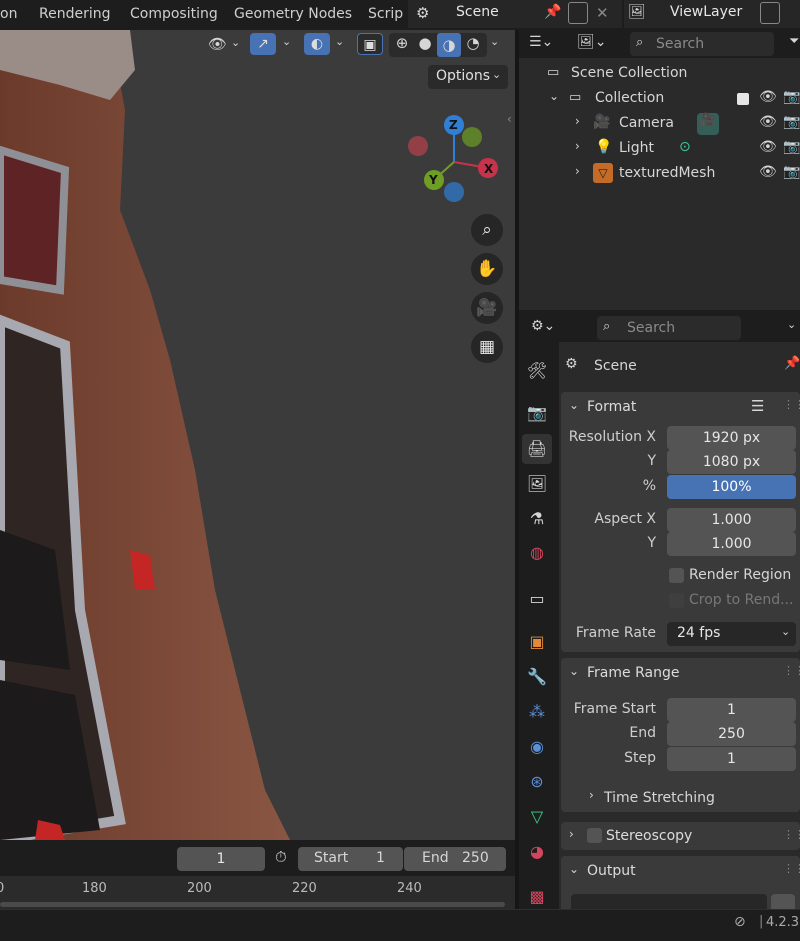  I want to click on scene-name: Scene, so click(477, 12).